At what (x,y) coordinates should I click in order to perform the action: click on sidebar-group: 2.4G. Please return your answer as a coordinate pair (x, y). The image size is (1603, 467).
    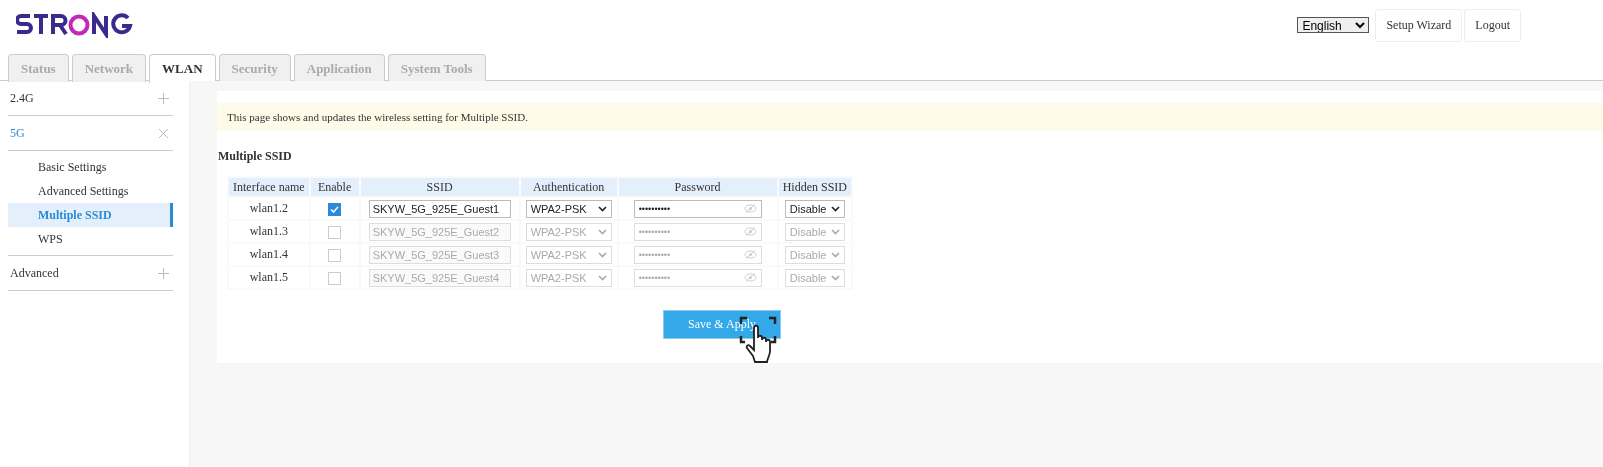
    Looking at the image, I should click on (90, 98).